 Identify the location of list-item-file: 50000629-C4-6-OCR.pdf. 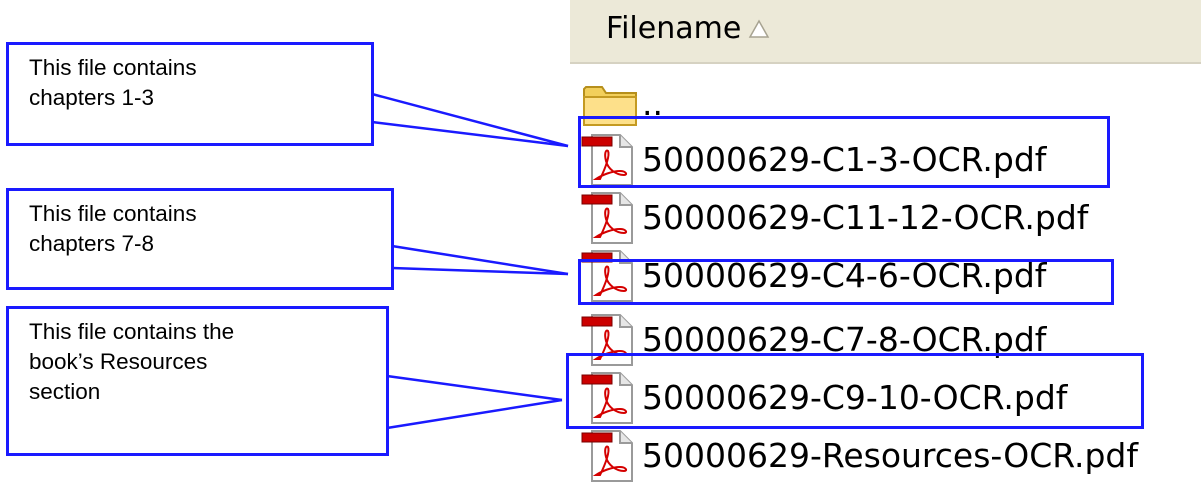
(813, 275).